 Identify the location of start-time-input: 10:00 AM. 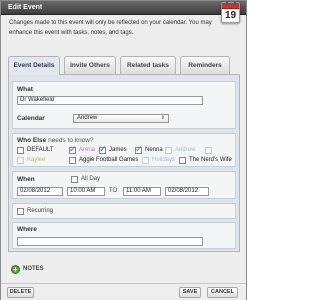
(86, 191).